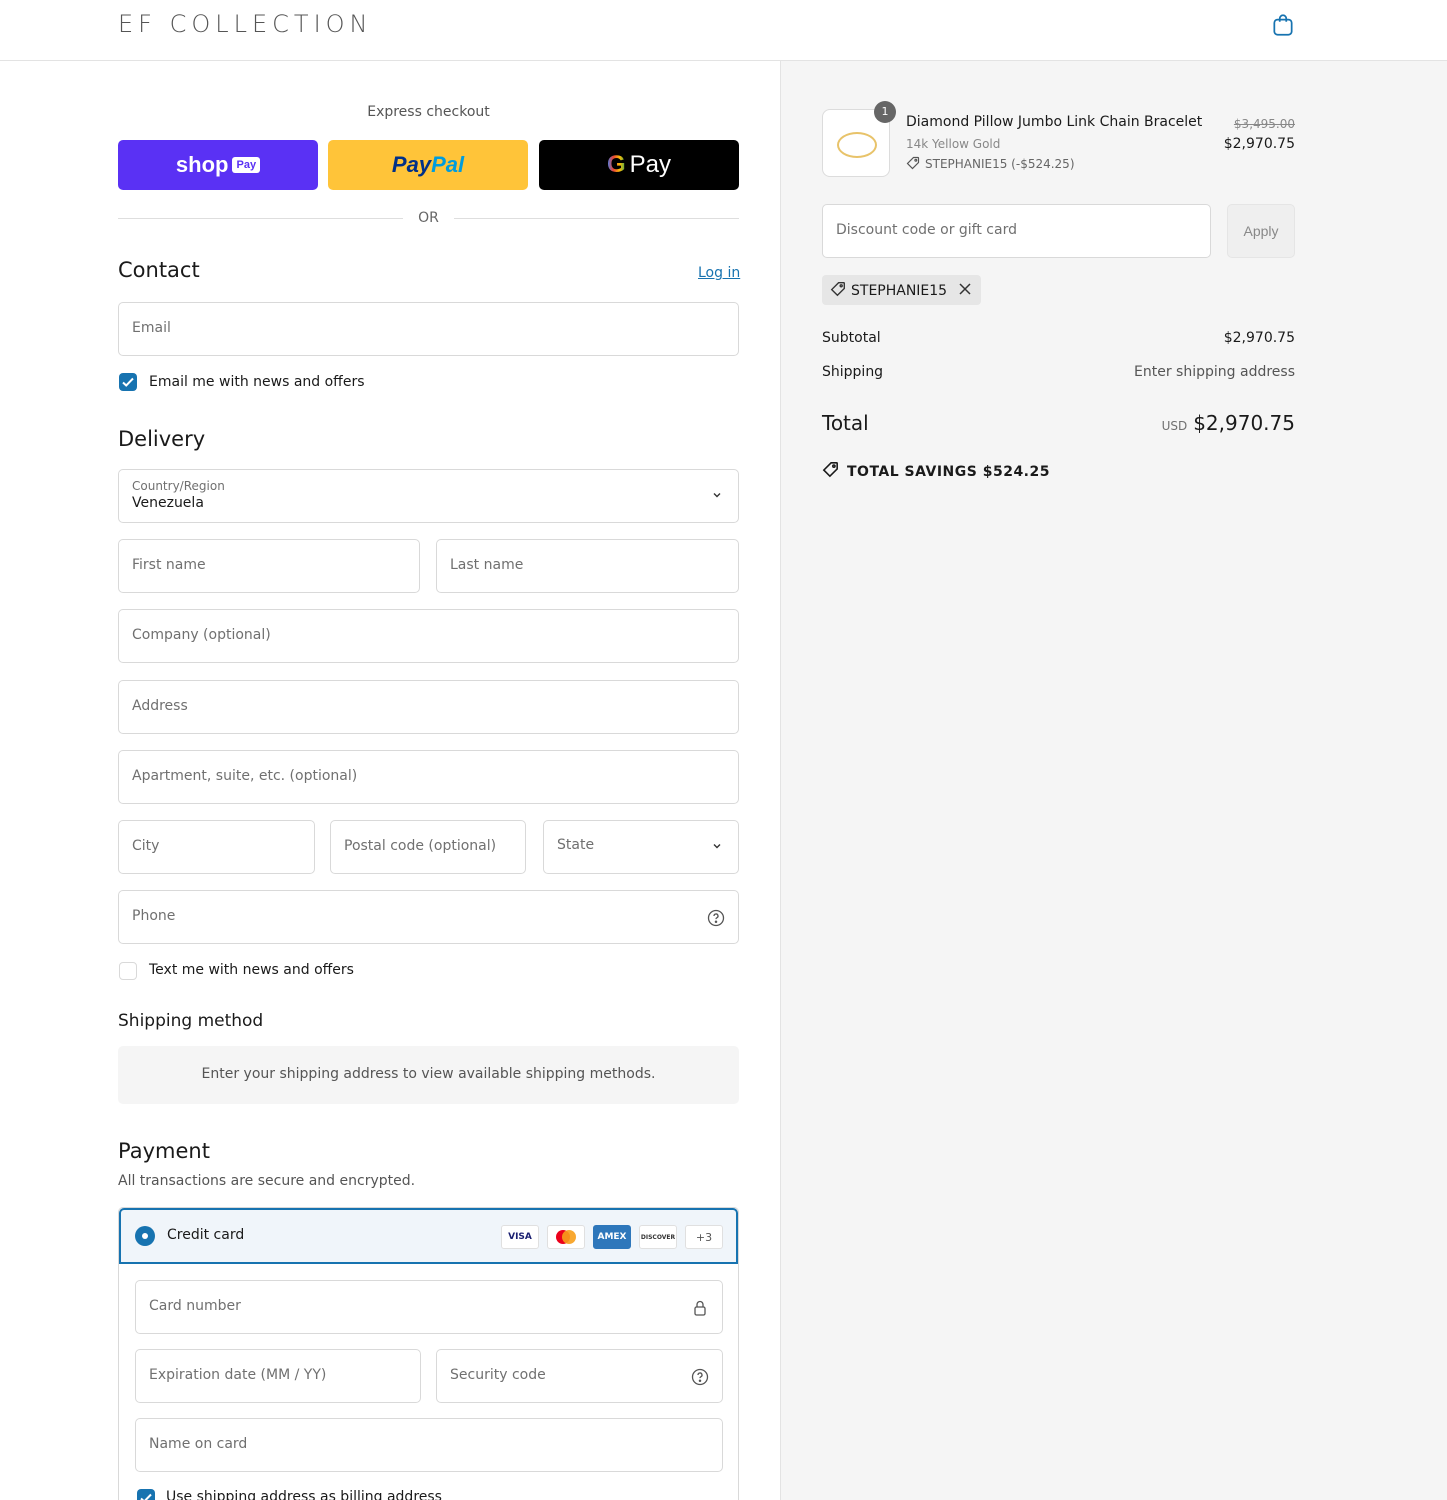 The width and height of the screenshot is (1447, 1500). What do you see at coordinates (195, 1306) in the screenshot?
I see `card-number-placeholder: Card number` at bounding box center [195, 1306].